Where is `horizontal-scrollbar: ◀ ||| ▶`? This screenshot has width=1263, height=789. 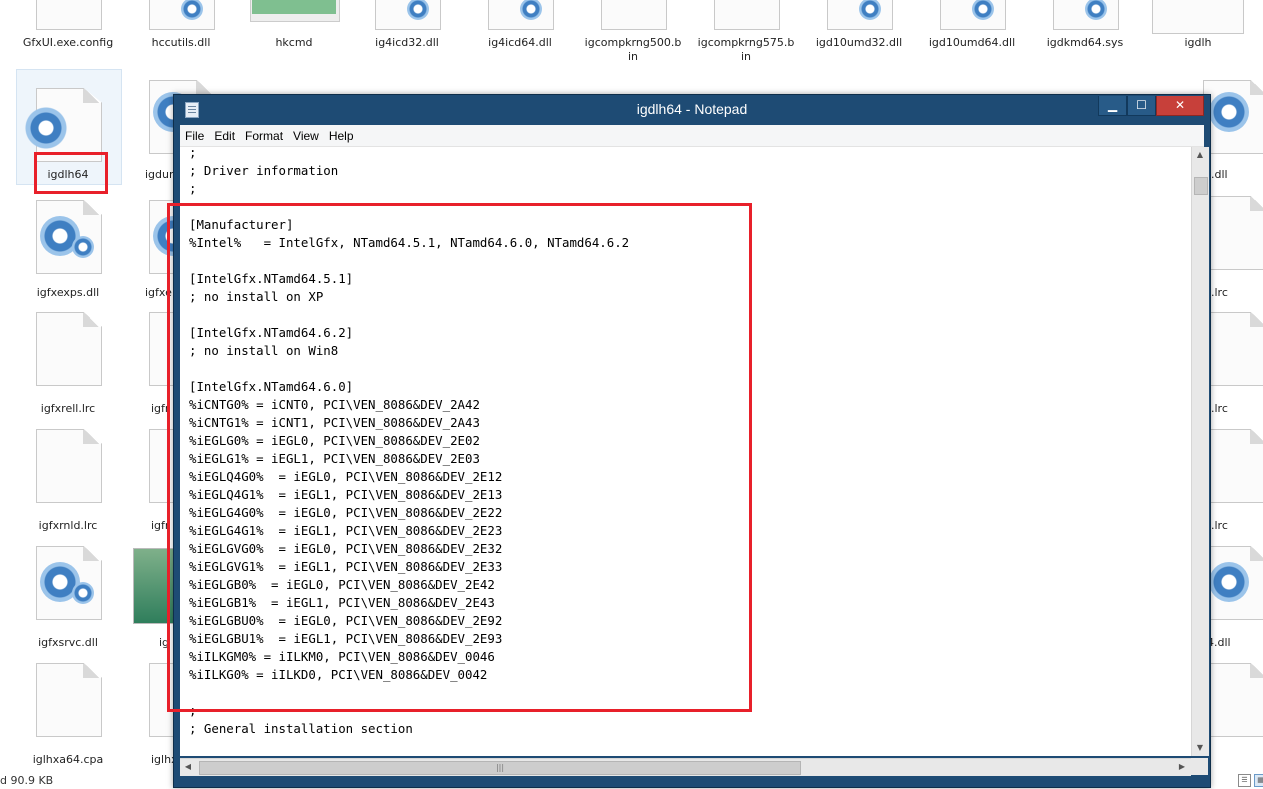 horizontal-scrollbar: ◀ ||| ▶ is located at coordinates (685, 767).